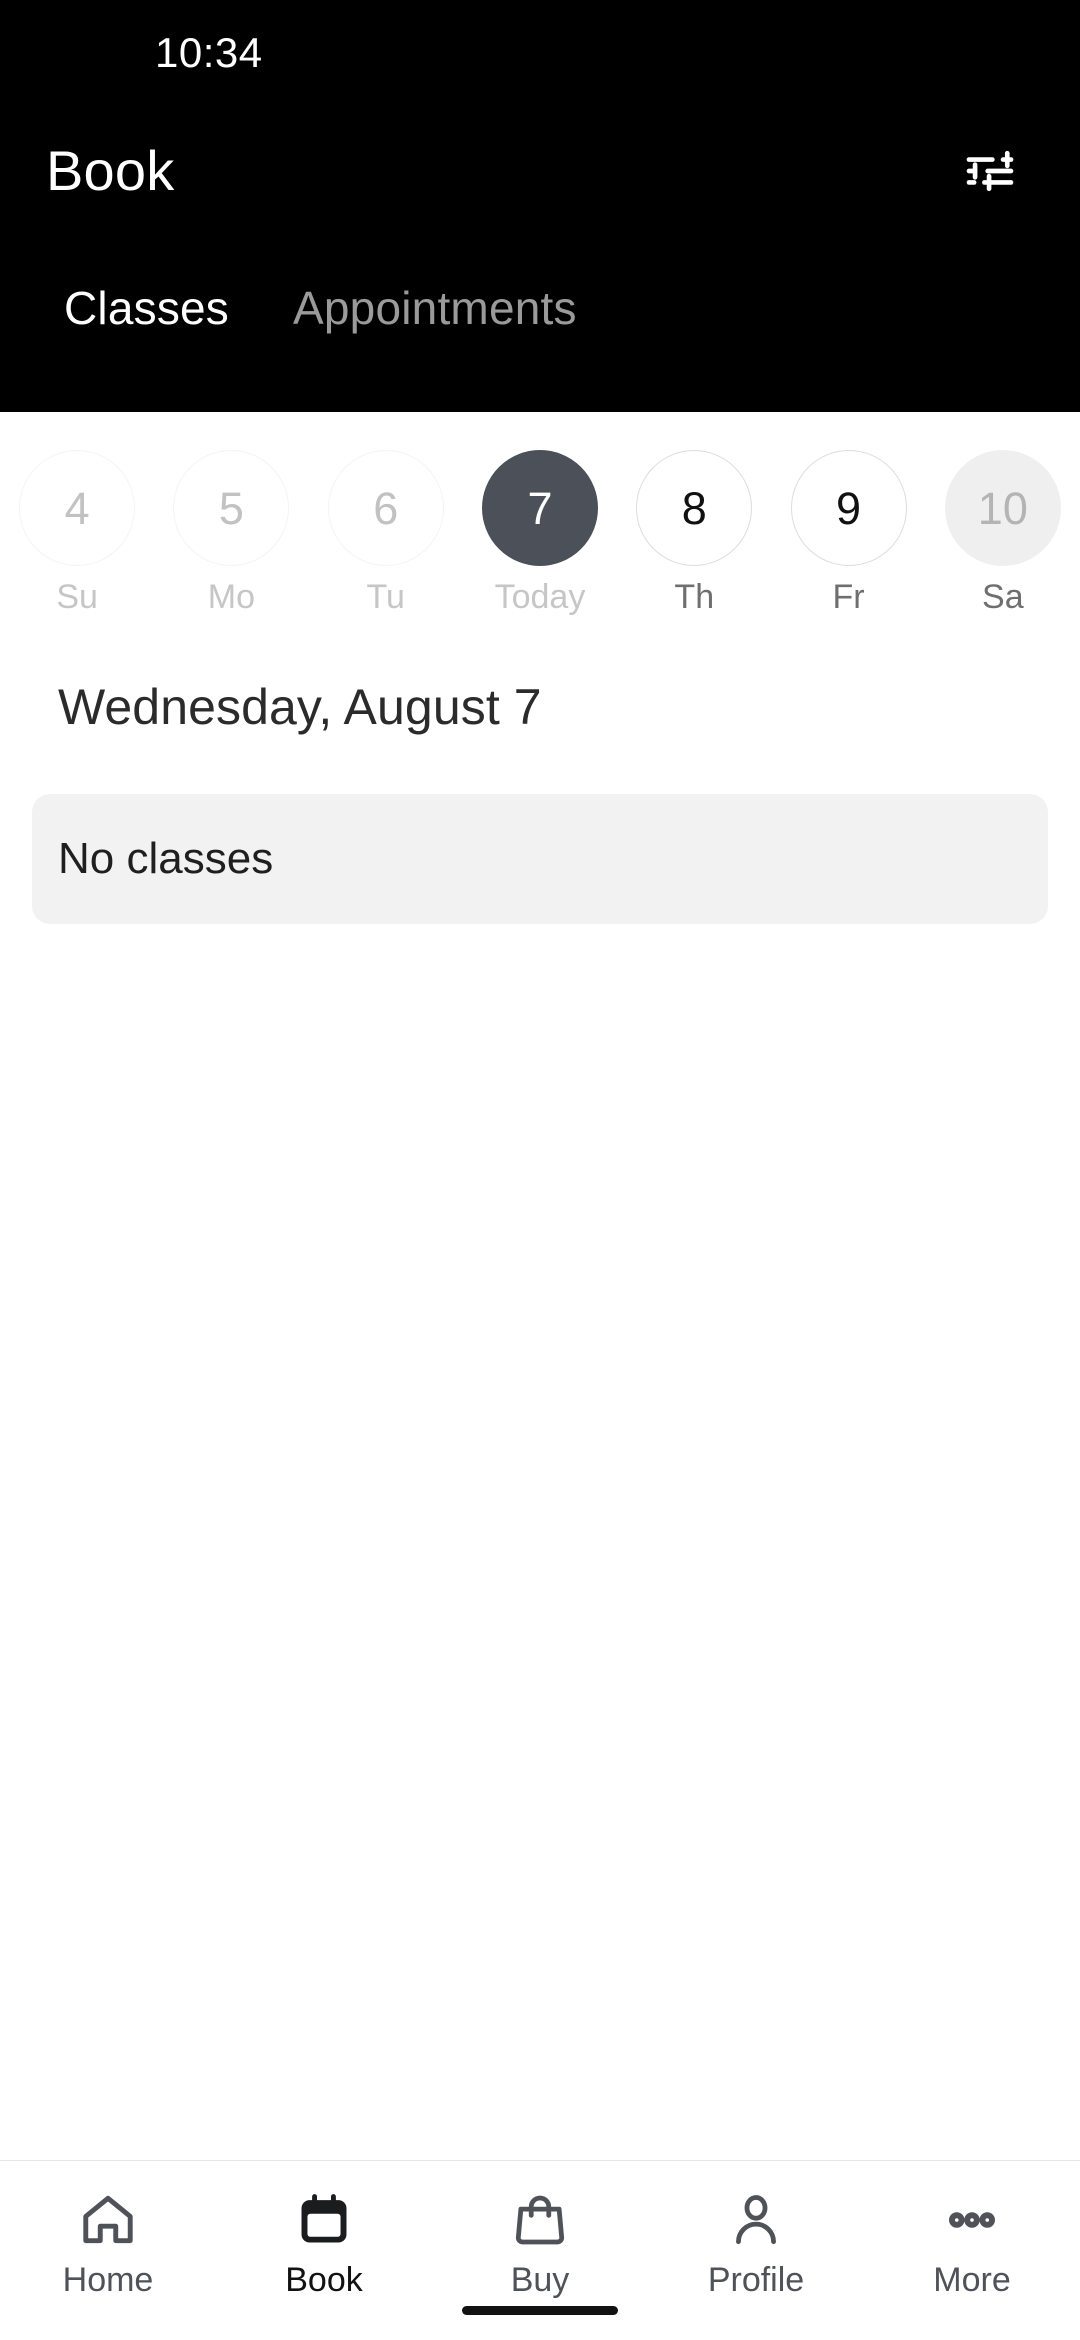  I want to click on page-title: Book, so click(110, 170).